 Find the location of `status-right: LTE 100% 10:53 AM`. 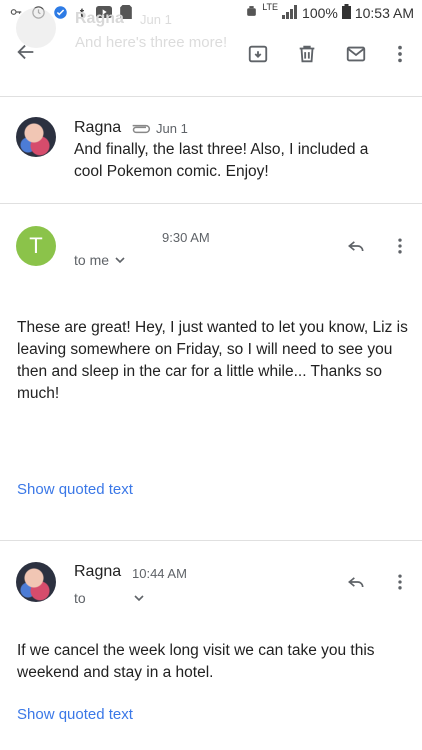

status-right: LTE 100% 10:53 AM is located at coordinates (329, 12).